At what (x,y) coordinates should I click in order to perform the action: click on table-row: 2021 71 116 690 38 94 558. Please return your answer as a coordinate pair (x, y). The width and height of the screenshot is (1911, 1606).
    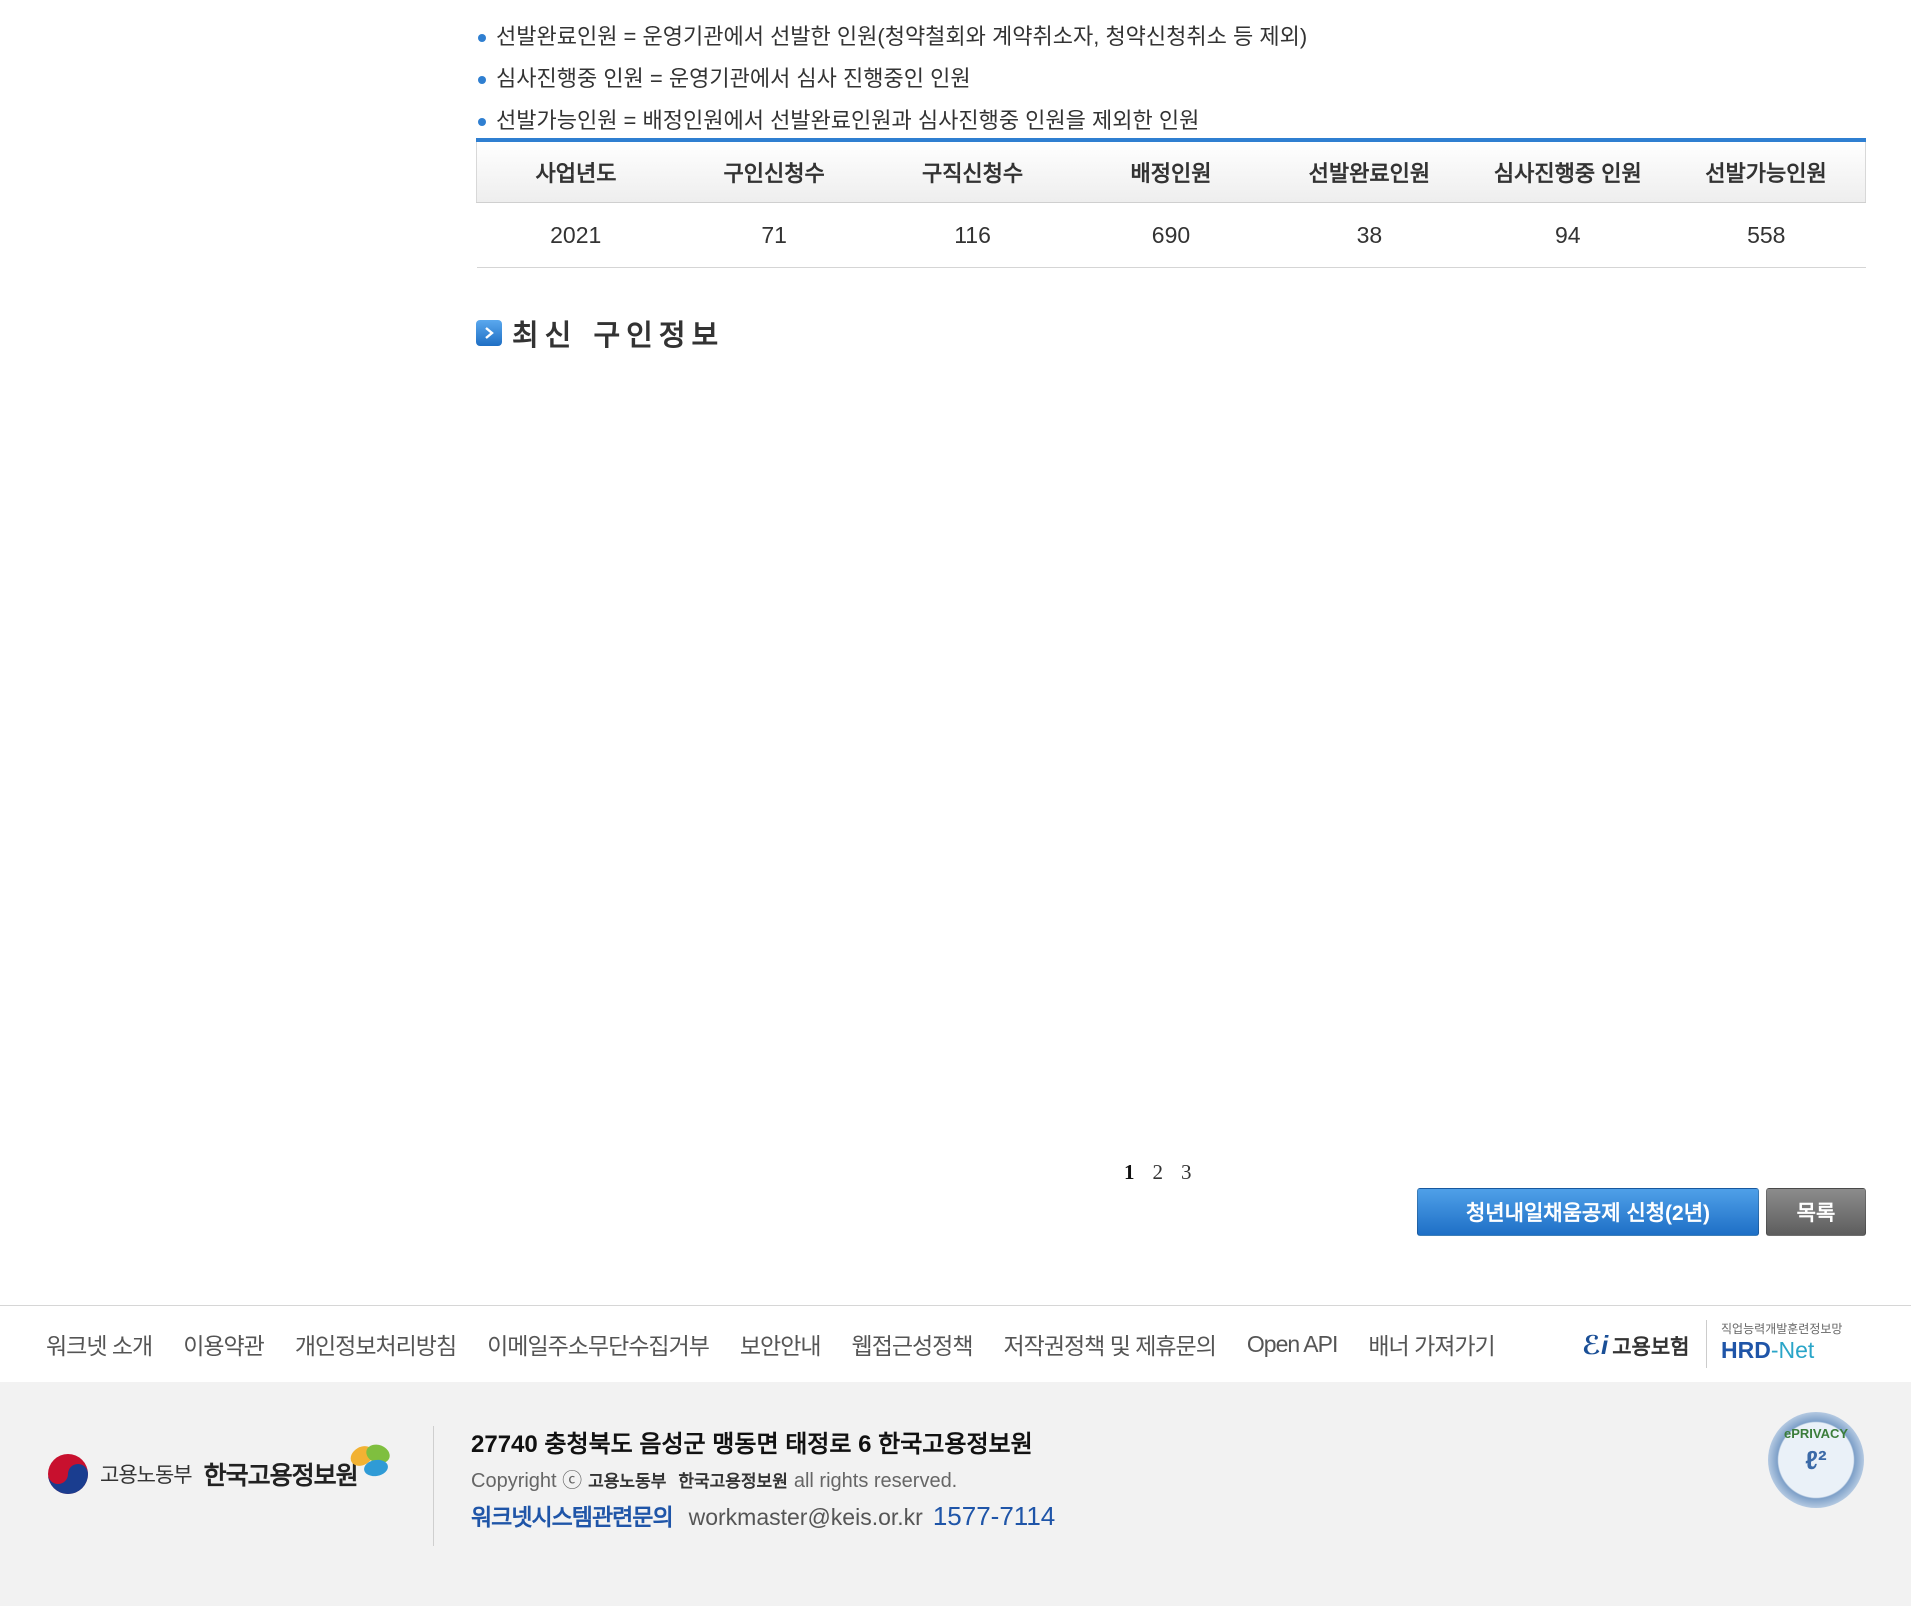
    Looking at the image, I should click on (1171, 235).